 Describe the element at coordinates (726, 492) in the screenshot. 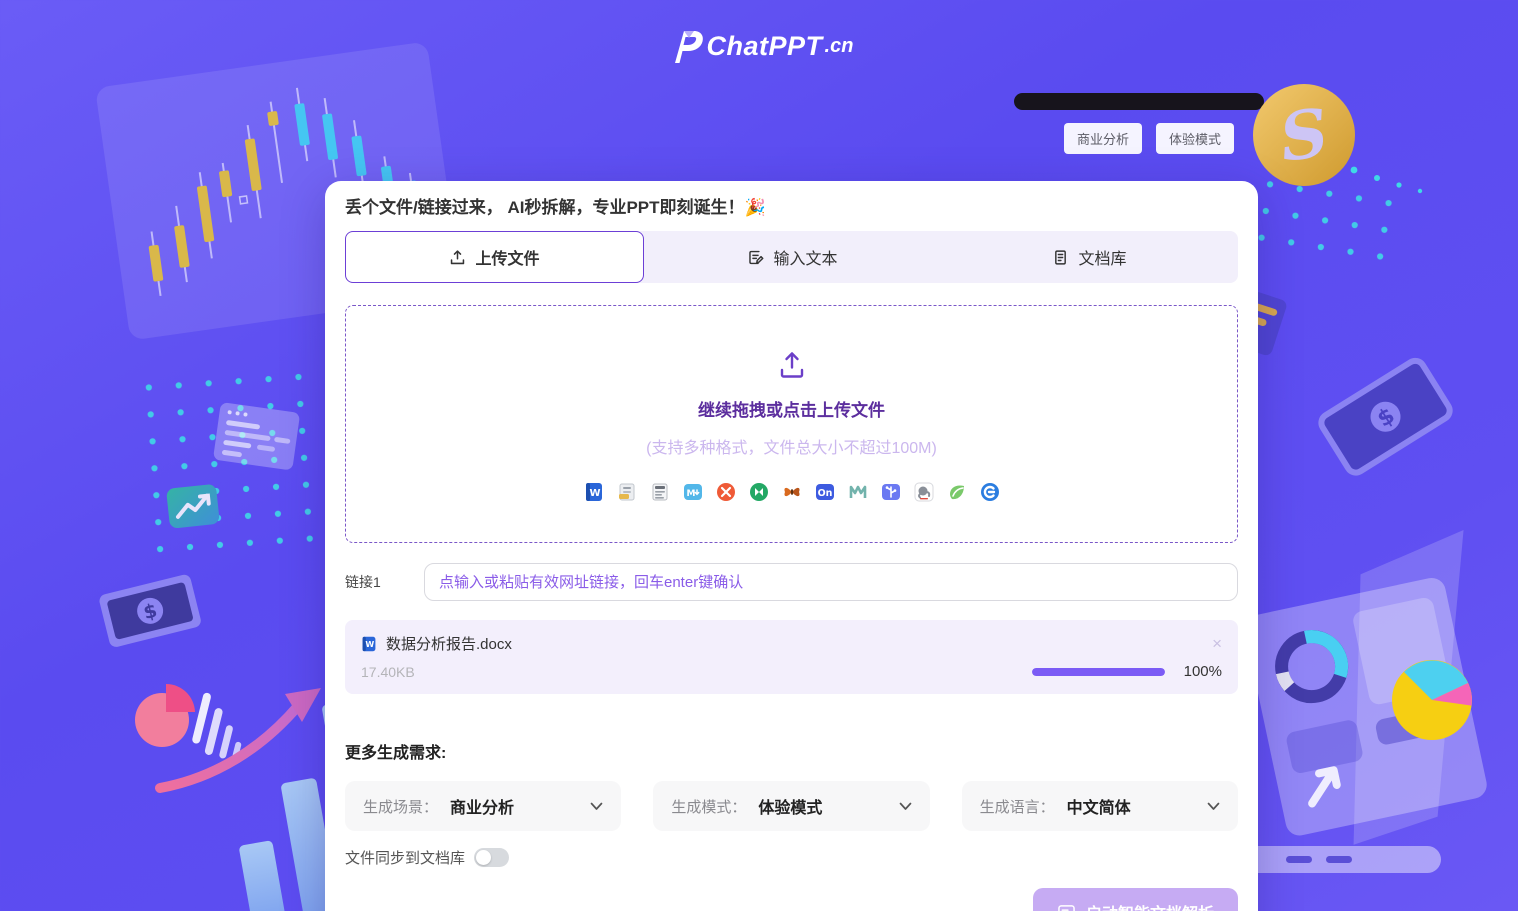

I see `xmind-icon` at that location.